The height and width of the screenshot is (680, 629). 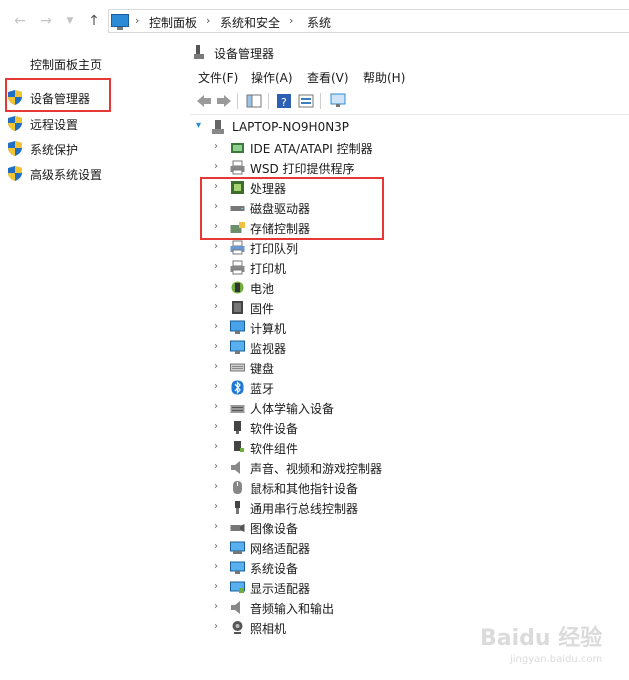 What do you see at coordinates (319, 22) in the screenshot?
I see `breadcrumb-system: 系统` at bounding box center [319, 22].